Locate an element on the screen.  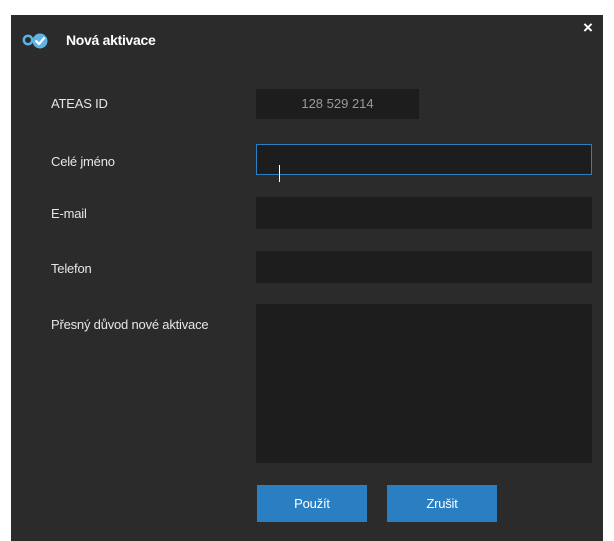
ateas-id-label: ATEAS ID is located at coordinates (79, 103).